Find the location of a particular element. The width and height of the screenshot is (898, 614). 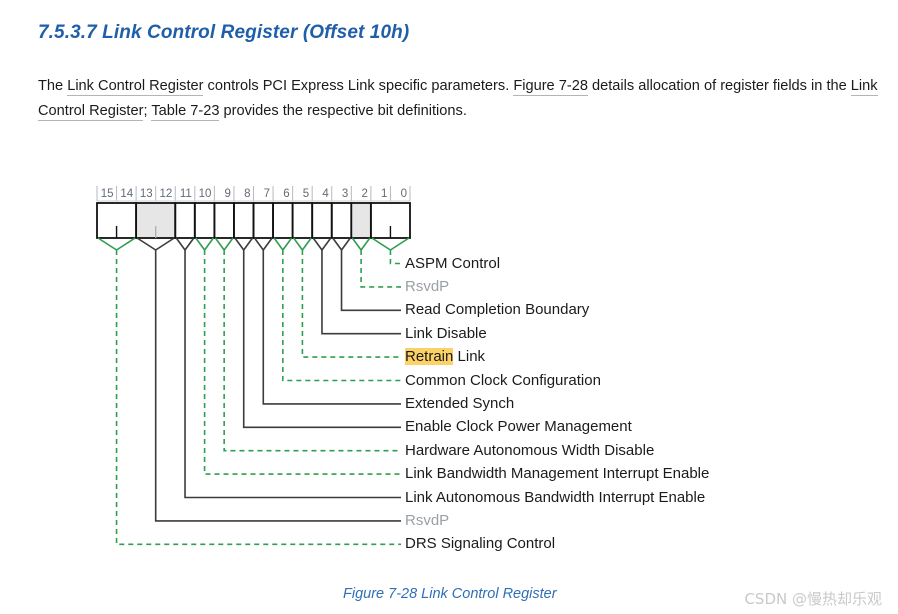

highlighted-text: Retrain is located at coordinates (429, 357).